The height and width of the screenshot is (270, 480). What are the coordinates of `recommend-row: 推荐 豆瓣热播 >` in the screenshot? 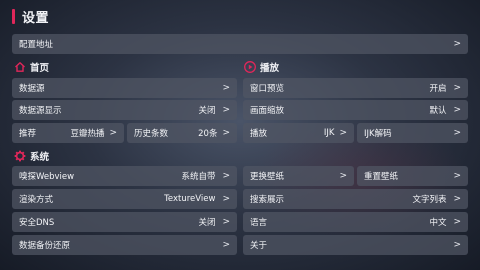 It's located at (68, 133).